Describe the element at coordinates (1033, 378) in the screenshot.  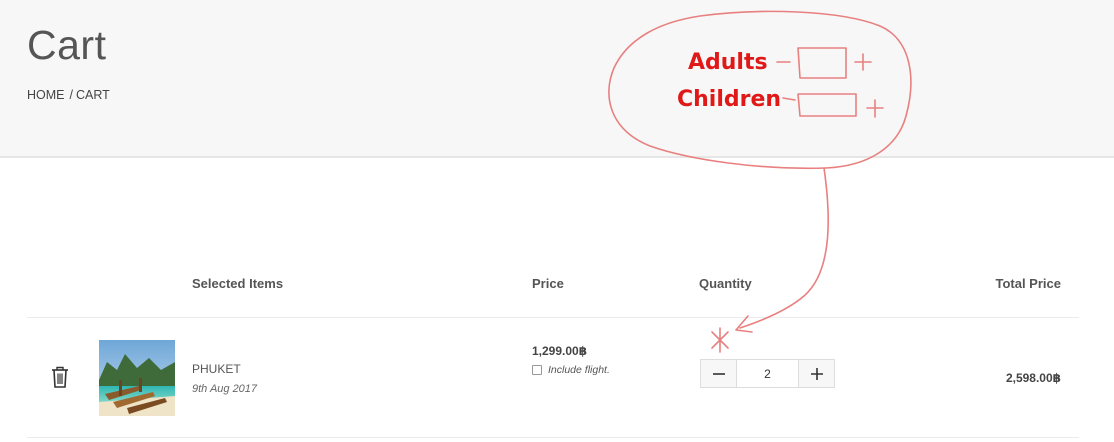
I see `item-total-price: 2,598.00฿` at that location.